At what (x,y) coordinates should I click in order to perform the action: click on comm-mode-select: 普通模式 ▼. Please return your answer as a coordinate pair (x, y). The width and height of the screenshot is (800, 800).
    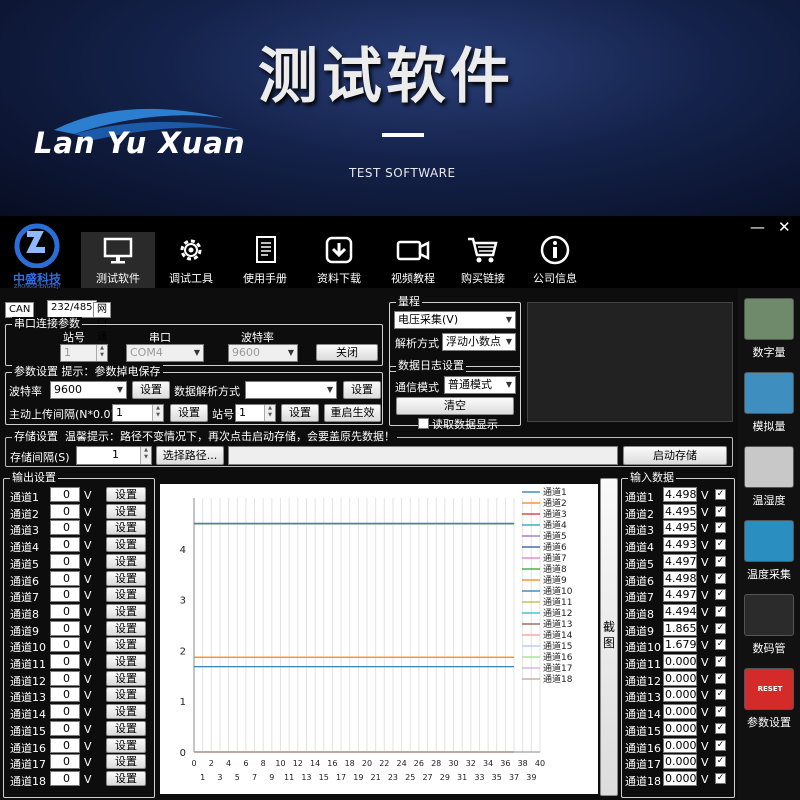
    Looking at the image, I should click on (480, 385).